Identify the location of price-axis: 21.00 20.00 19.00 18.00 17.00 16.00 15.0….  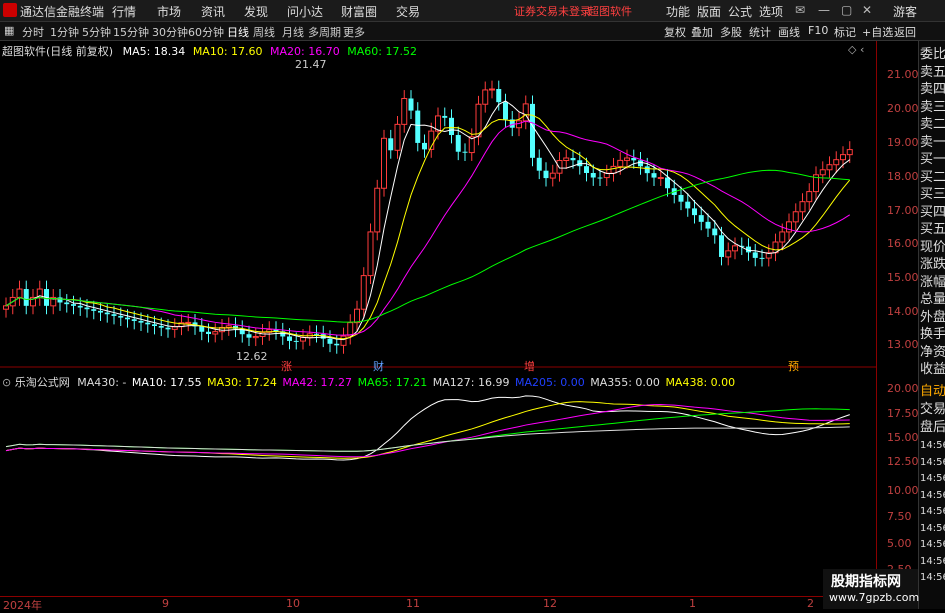
(897, 318).